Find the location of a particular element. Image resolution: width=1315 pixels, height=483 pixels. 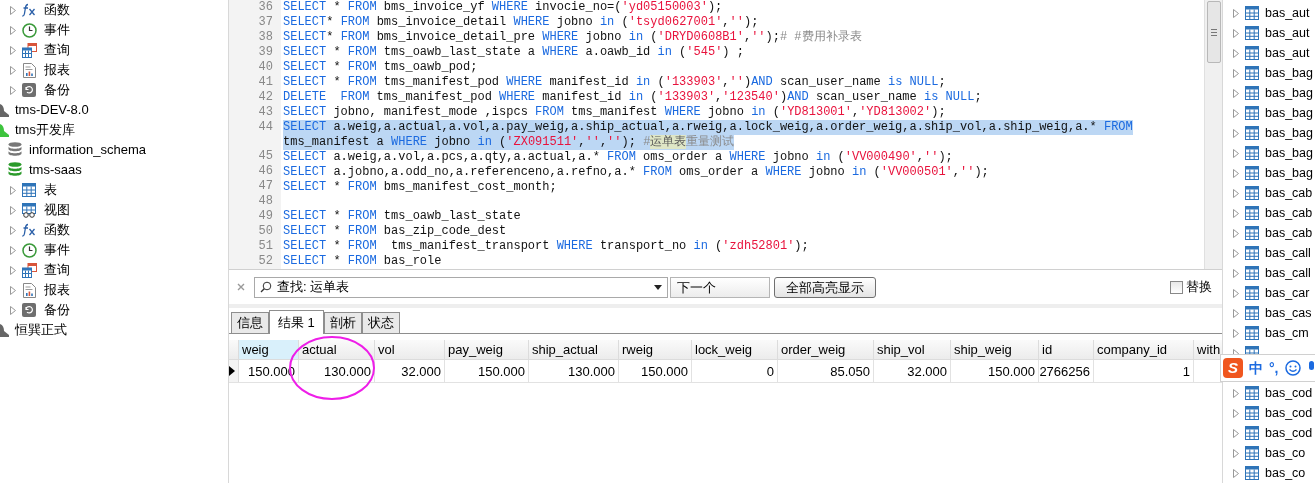

ime-mode-button: °, is located at coordinates (1274, 368).